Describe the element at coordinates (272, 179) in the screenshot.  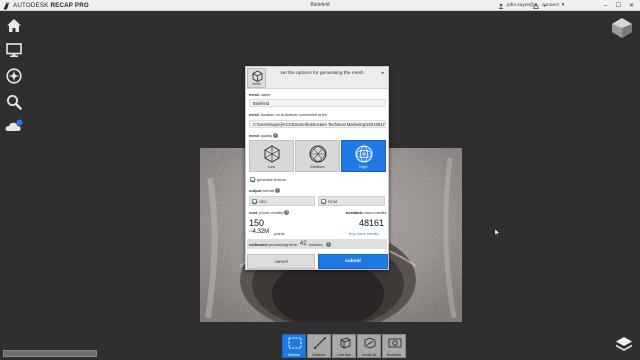
I see `generate-texture-label: generate texture` at that location.